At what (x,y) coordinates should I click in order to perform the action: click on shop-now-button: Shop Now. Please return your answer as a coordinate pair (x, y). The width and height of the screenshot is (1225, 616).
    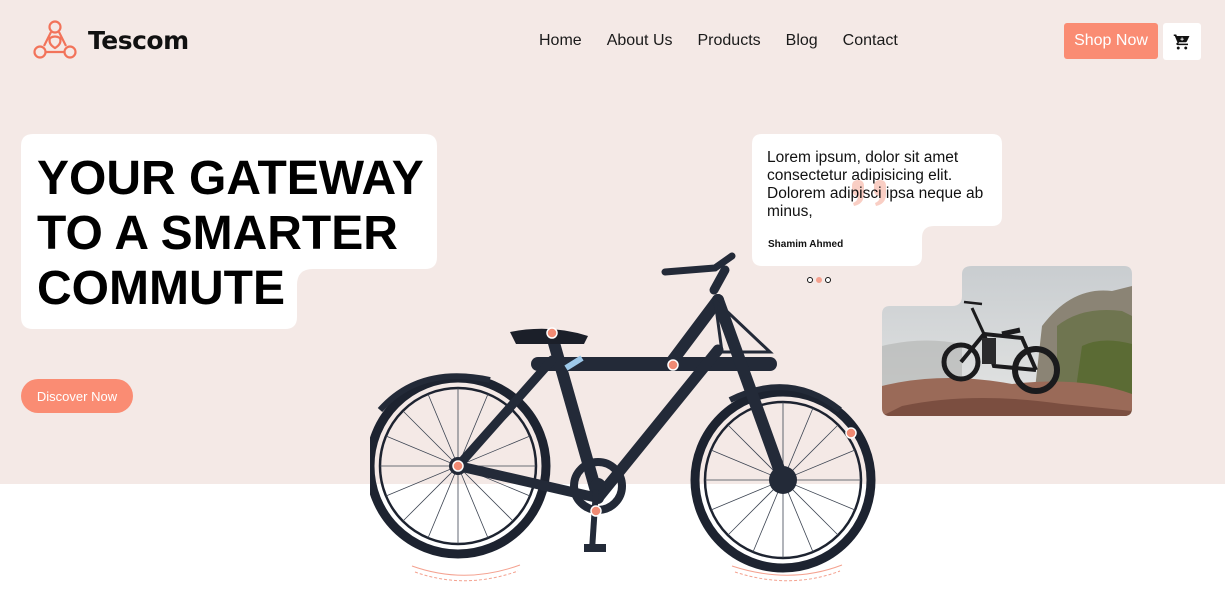
    Looking at the image, I should click on (1111, 41).